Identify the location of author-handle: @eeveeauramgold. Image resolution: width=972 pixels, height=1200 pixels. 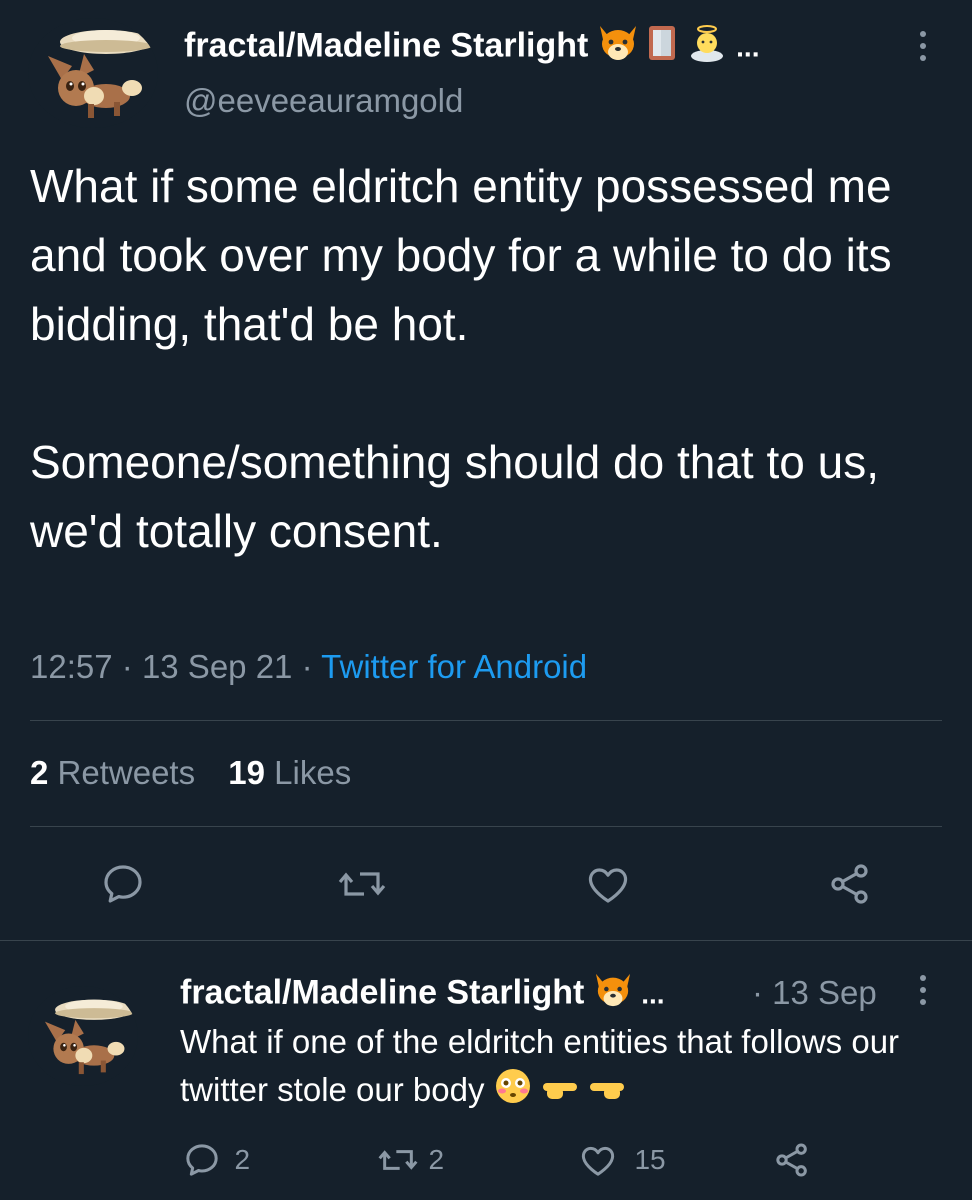
(323, 101).